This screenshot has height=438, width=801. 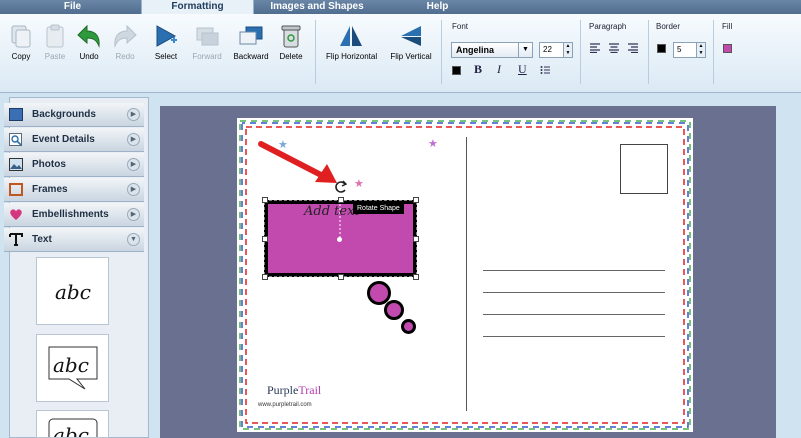 I want to click on sidebar-item-backgrounds: Backgrounds ▶, so click(x=74, y=115).